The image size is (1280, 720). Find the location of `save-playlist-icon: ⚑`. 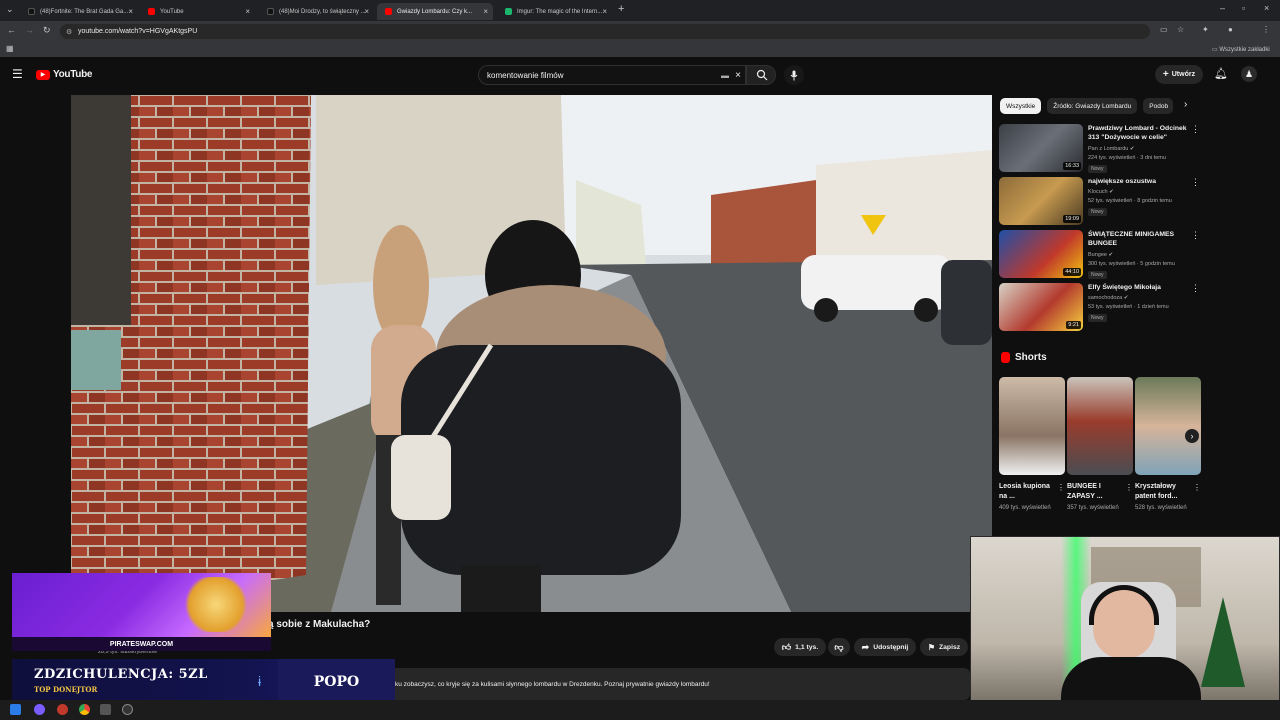

save-playlist-icon: ⚑ is located at coordinates (931, 647).